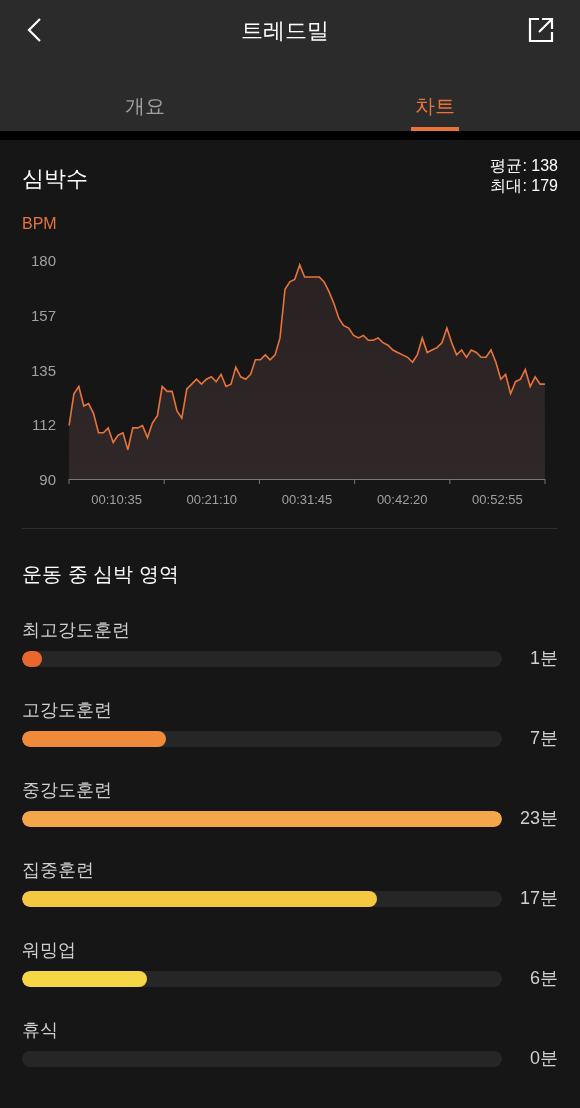  What do you see at coordinates (44, 425) in the screenshot?
I see `y-axis-label: 112` at bounding box center [44, 425].